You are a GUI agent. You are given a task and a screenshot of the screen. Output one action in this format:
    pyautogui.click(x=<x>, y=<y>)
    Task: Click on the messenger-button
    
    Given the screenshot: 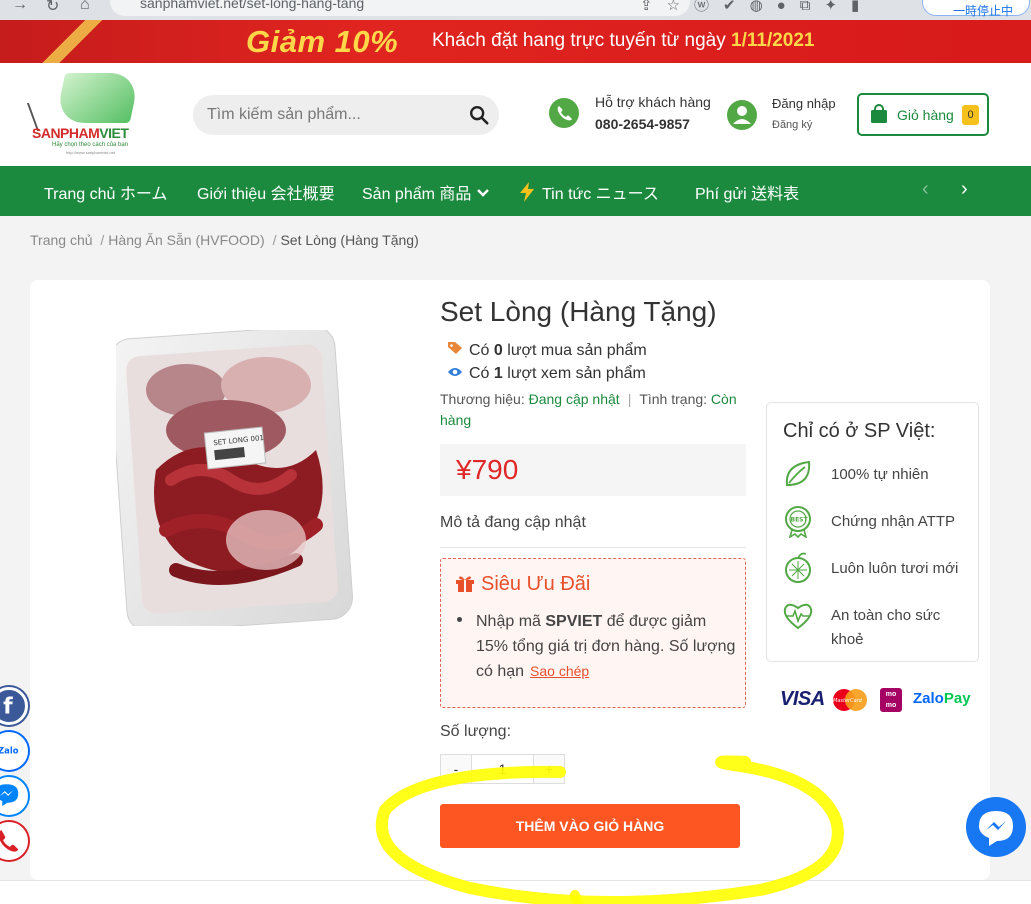 What is the action you would take?
    pyautogui.click(x=14, y=796)
    